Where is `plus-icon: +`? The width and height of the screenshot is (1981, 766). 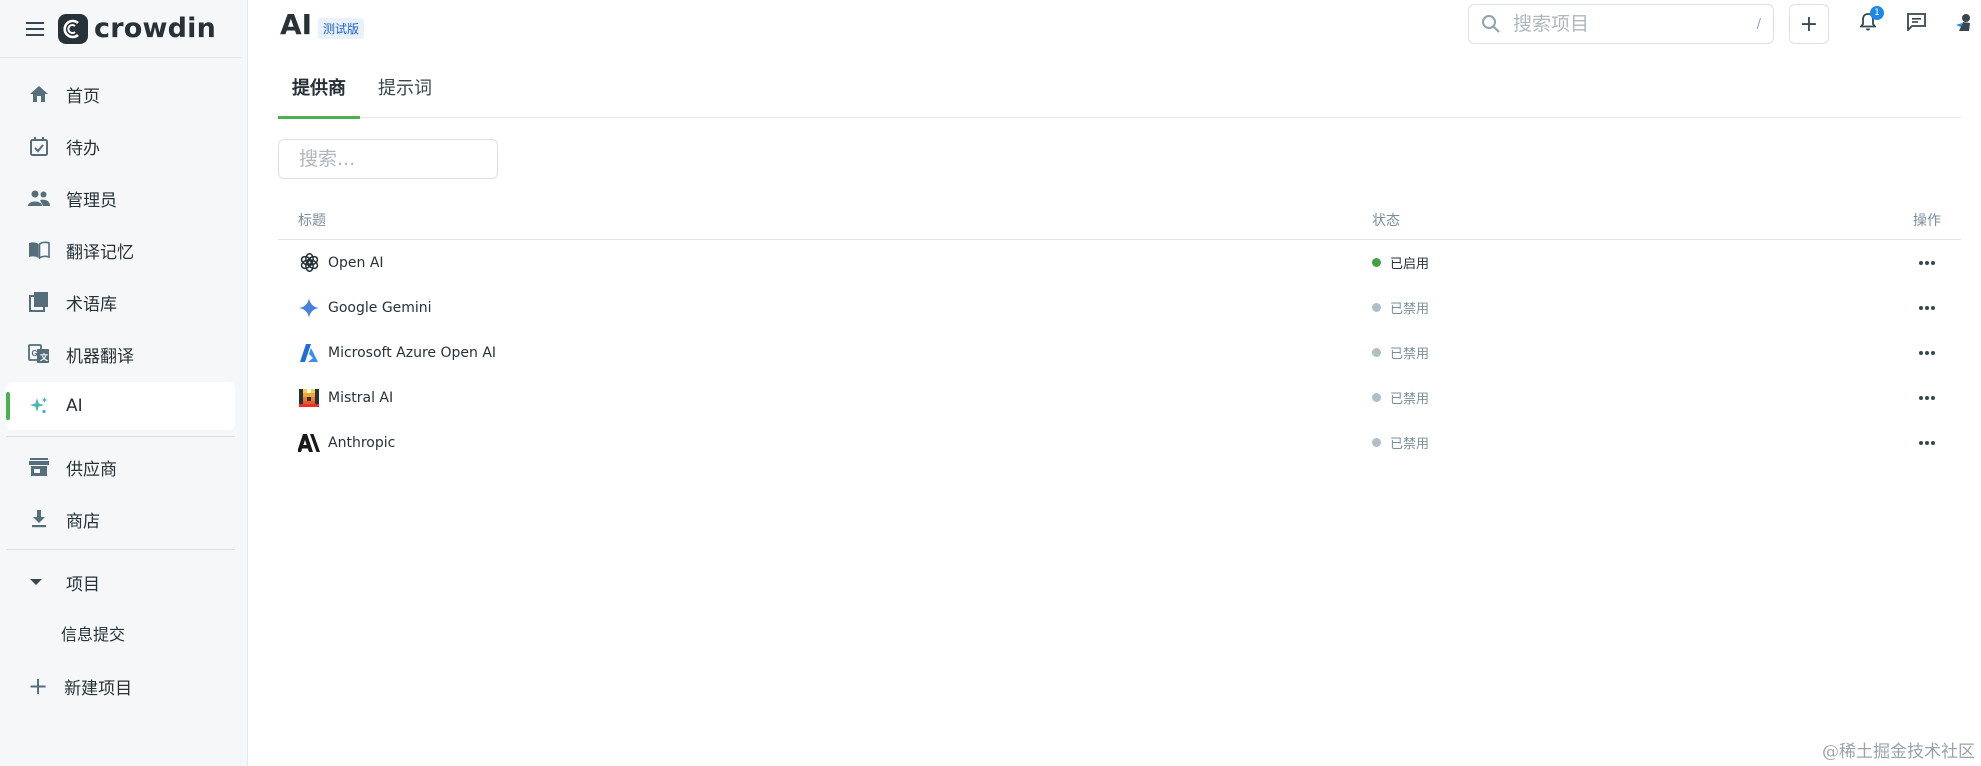
plus-icon: + is located at coordinates (38, 686).